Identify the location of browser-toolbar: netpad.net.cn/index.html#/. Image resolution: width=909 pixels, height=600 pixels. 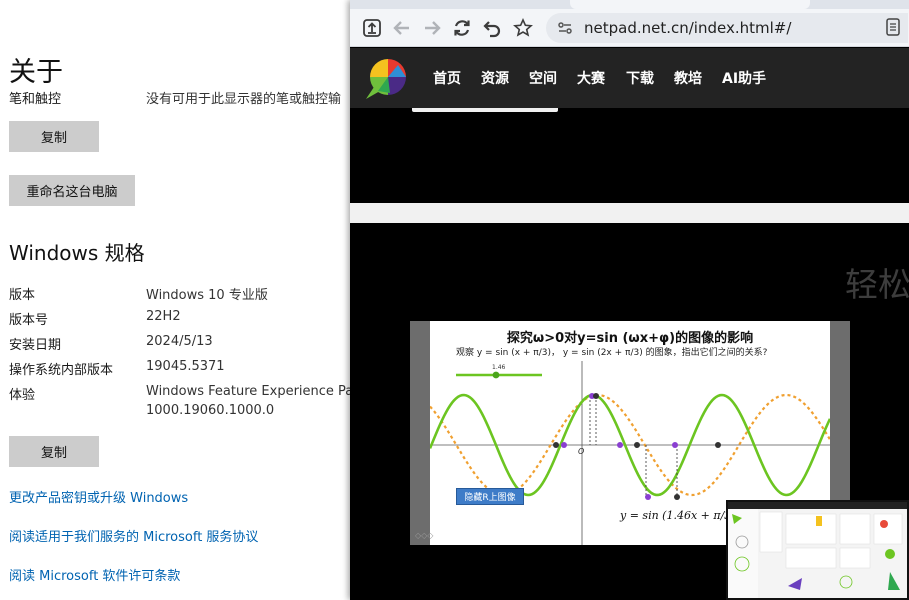
(629, 28).